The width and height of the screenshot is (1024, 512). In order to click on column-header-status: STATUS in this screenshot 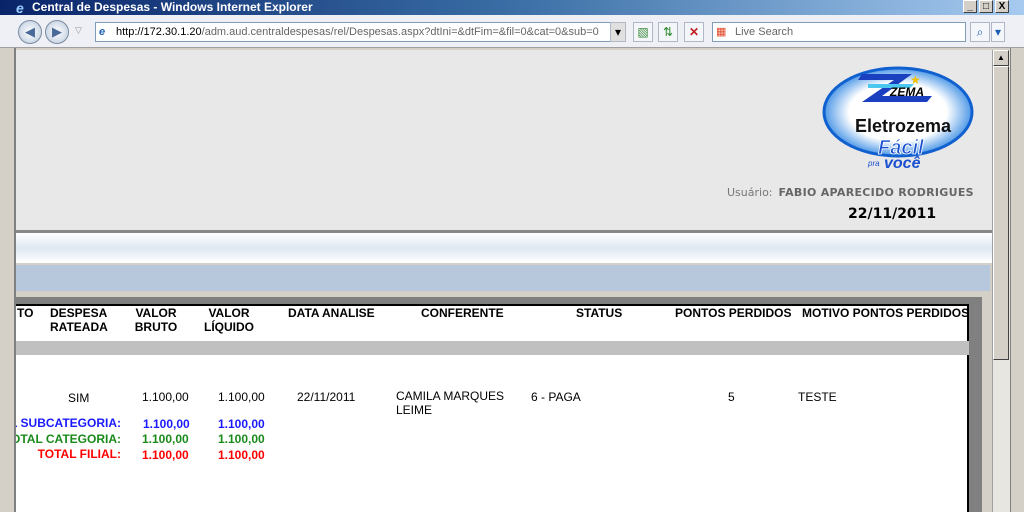, I will do `click(599, 313)`.